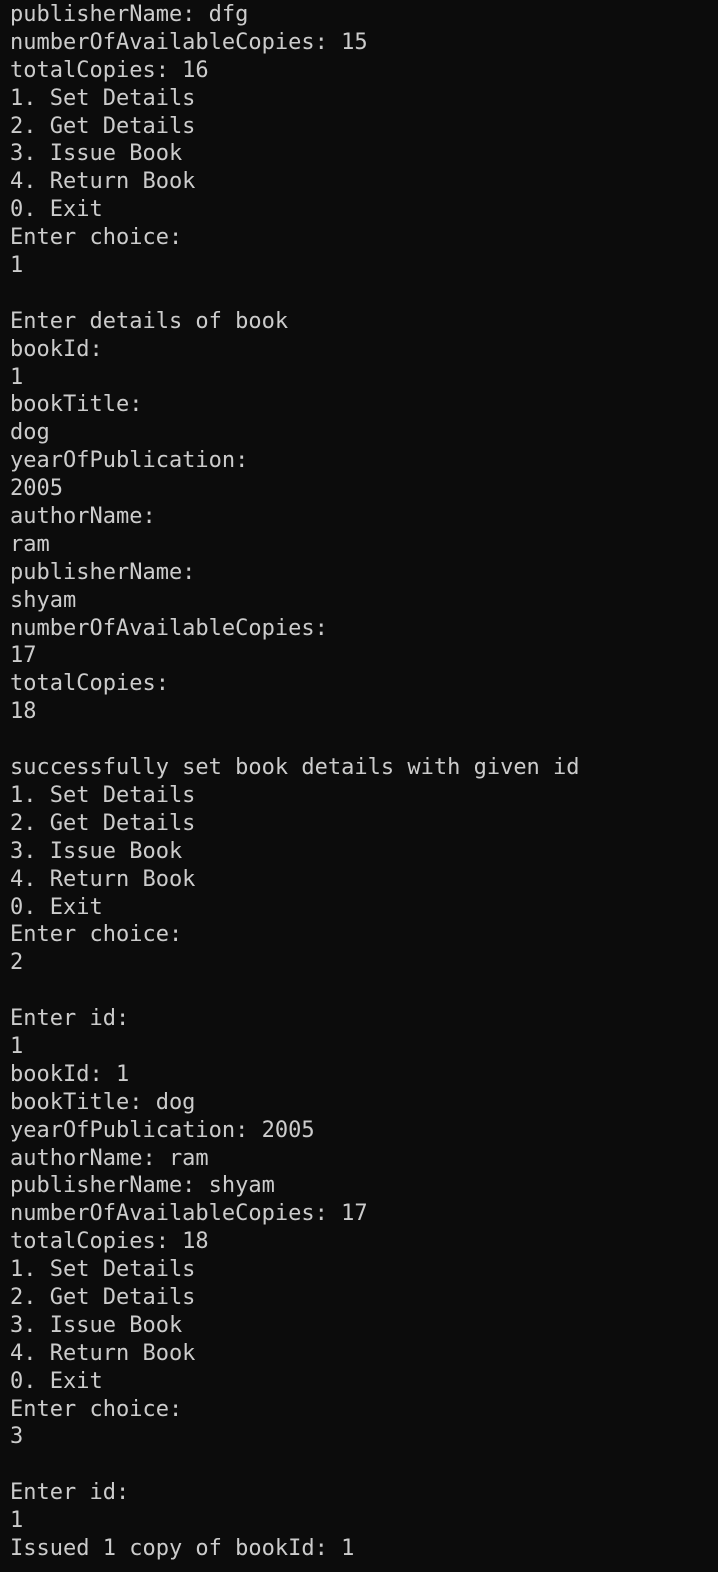  What do you see at coordinates (109, 1158) in the screenshot?
I see `terminal-line: authorName: ram` at bounding box center [109, 1158].